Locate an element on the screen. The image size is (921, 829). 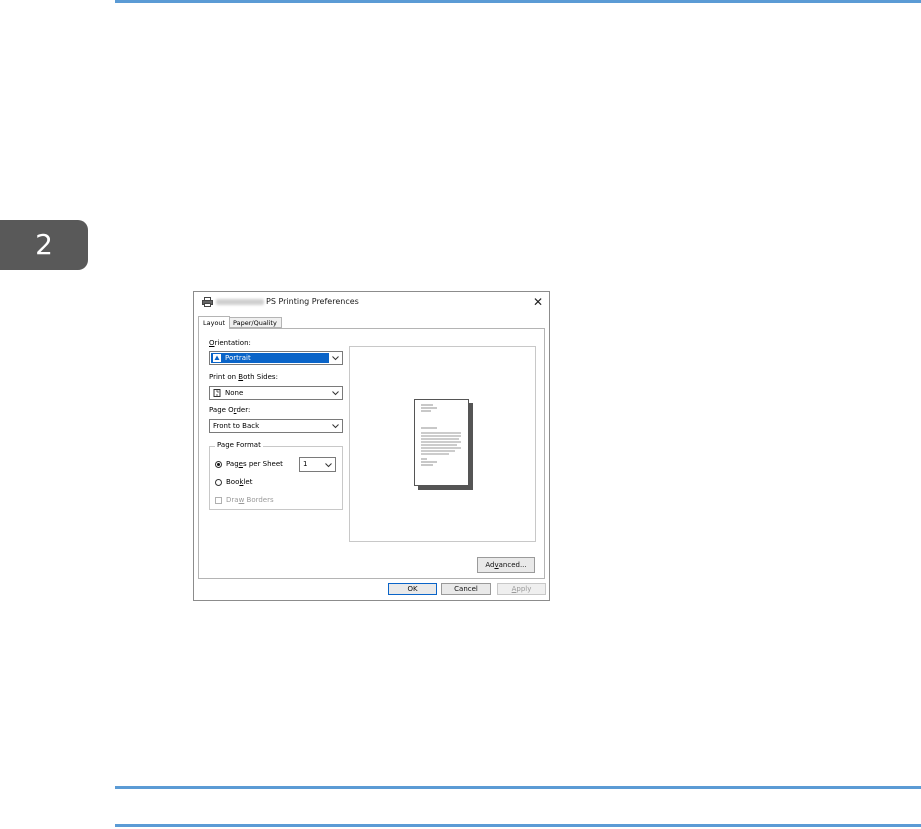
chapter-tab: 2 is located at coordinates (44, 245).